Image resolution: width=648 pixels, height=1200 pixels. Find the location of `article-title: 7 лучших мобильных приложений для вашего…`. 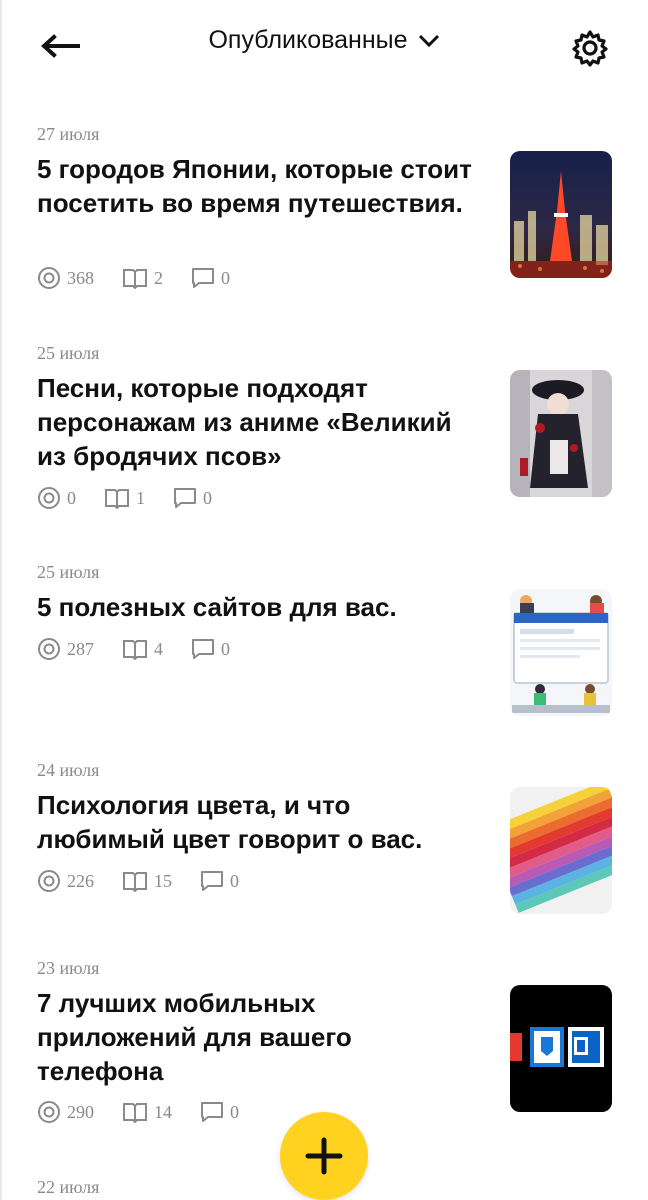

article-title: 7 лучших мобильных приложений для вашего… is located at coordinates (257, 1037).